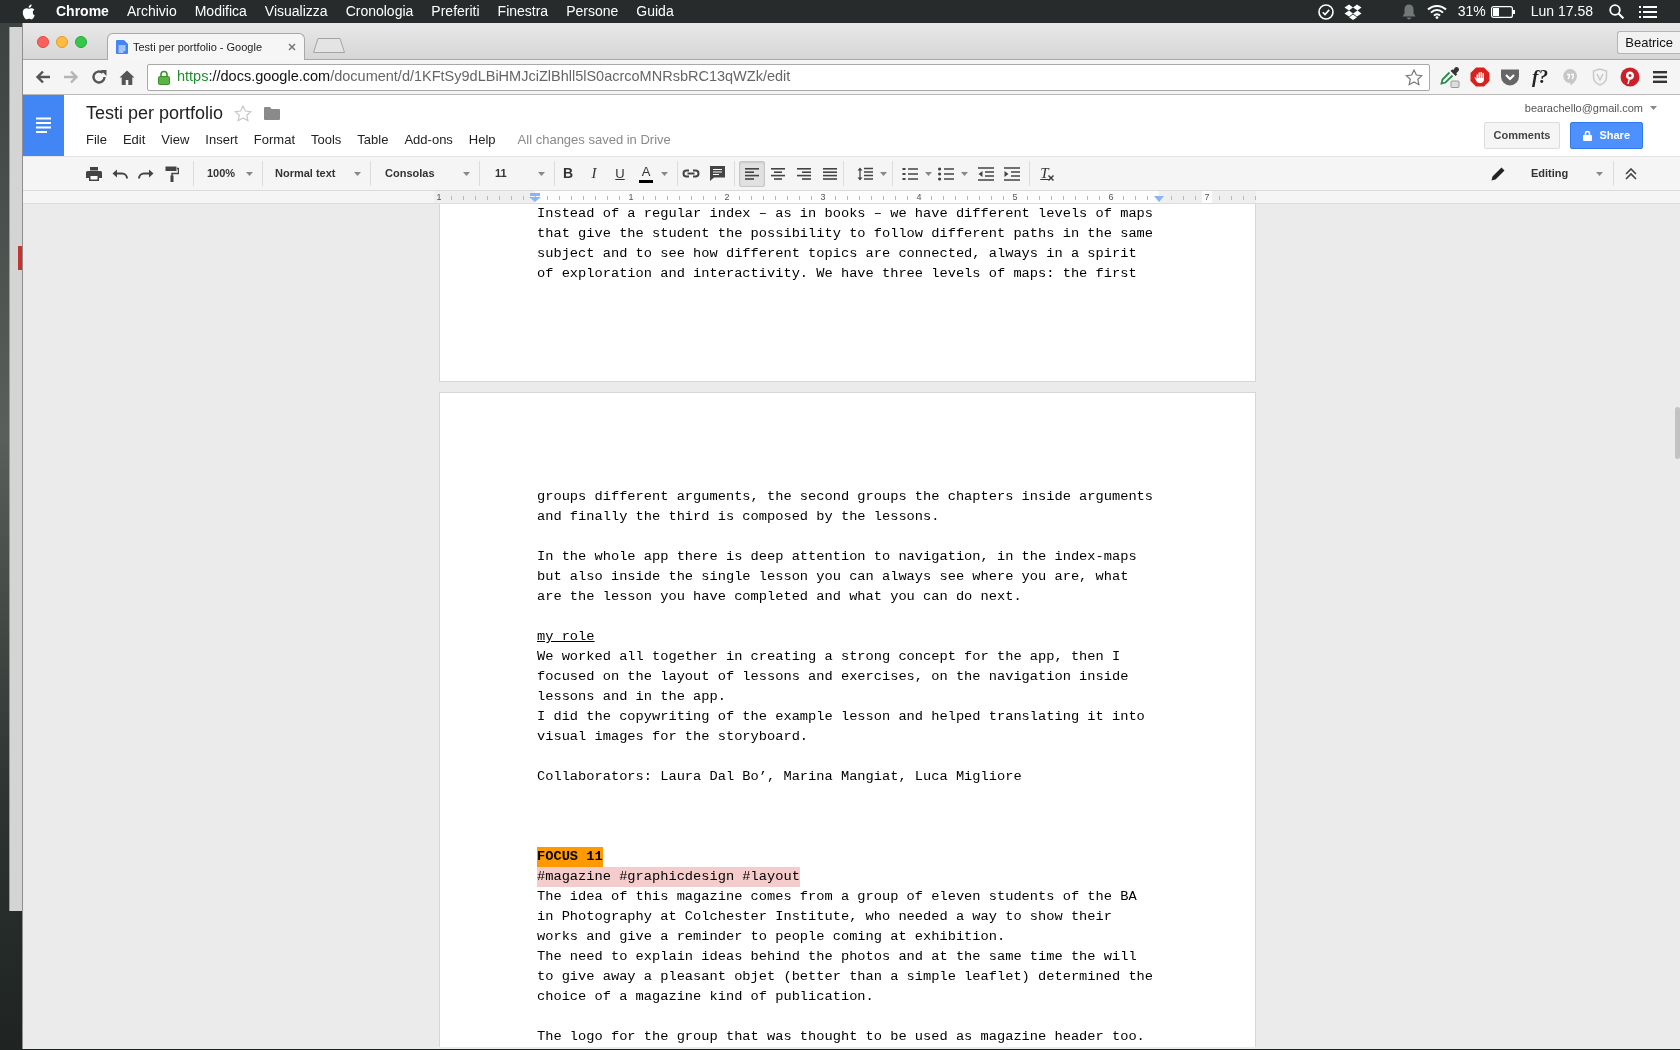 The image size is (1680, 1050). I want to click on comments-button: Comments, so click(1522, 135).